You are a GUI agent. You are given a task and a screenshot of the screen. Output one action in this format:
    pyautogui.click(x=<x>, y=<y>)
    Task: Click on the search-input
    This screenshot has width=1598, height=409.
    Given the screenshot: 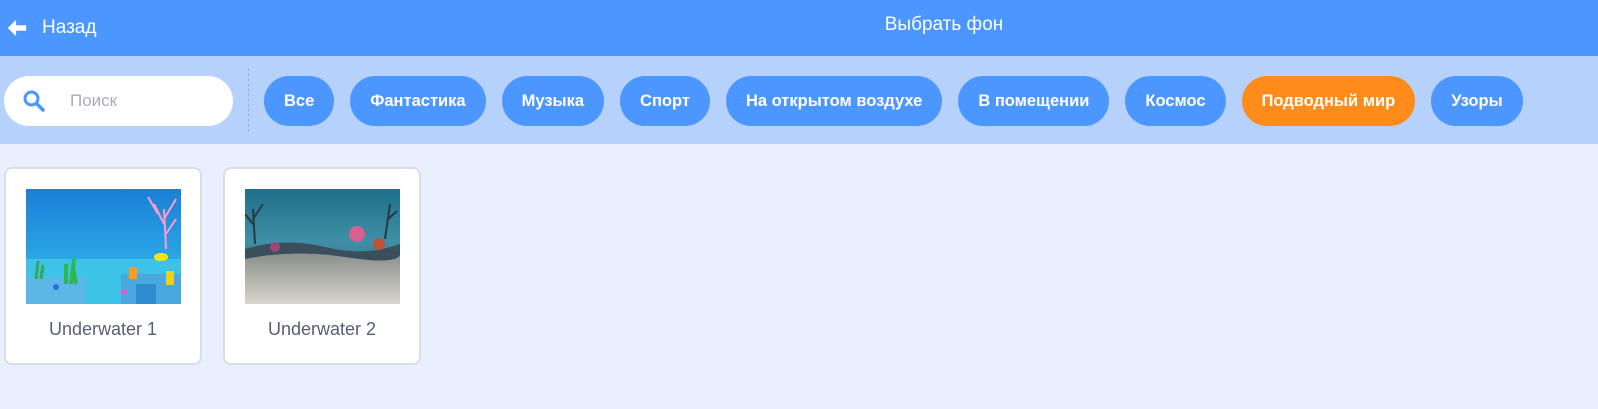 What is the action you would take?
    pyautogui.click(x=145, y=101)
    